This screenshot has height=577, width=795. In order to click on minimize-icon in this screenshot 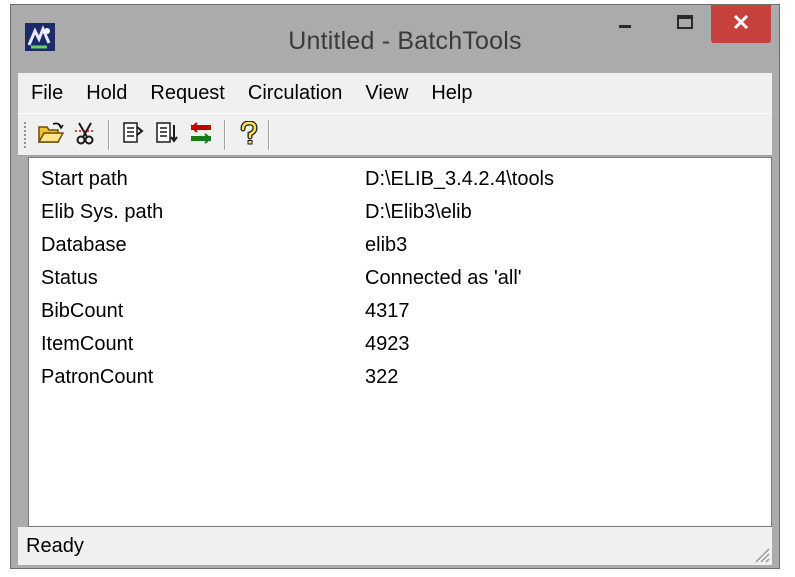, I will do `click(625, 24)`.